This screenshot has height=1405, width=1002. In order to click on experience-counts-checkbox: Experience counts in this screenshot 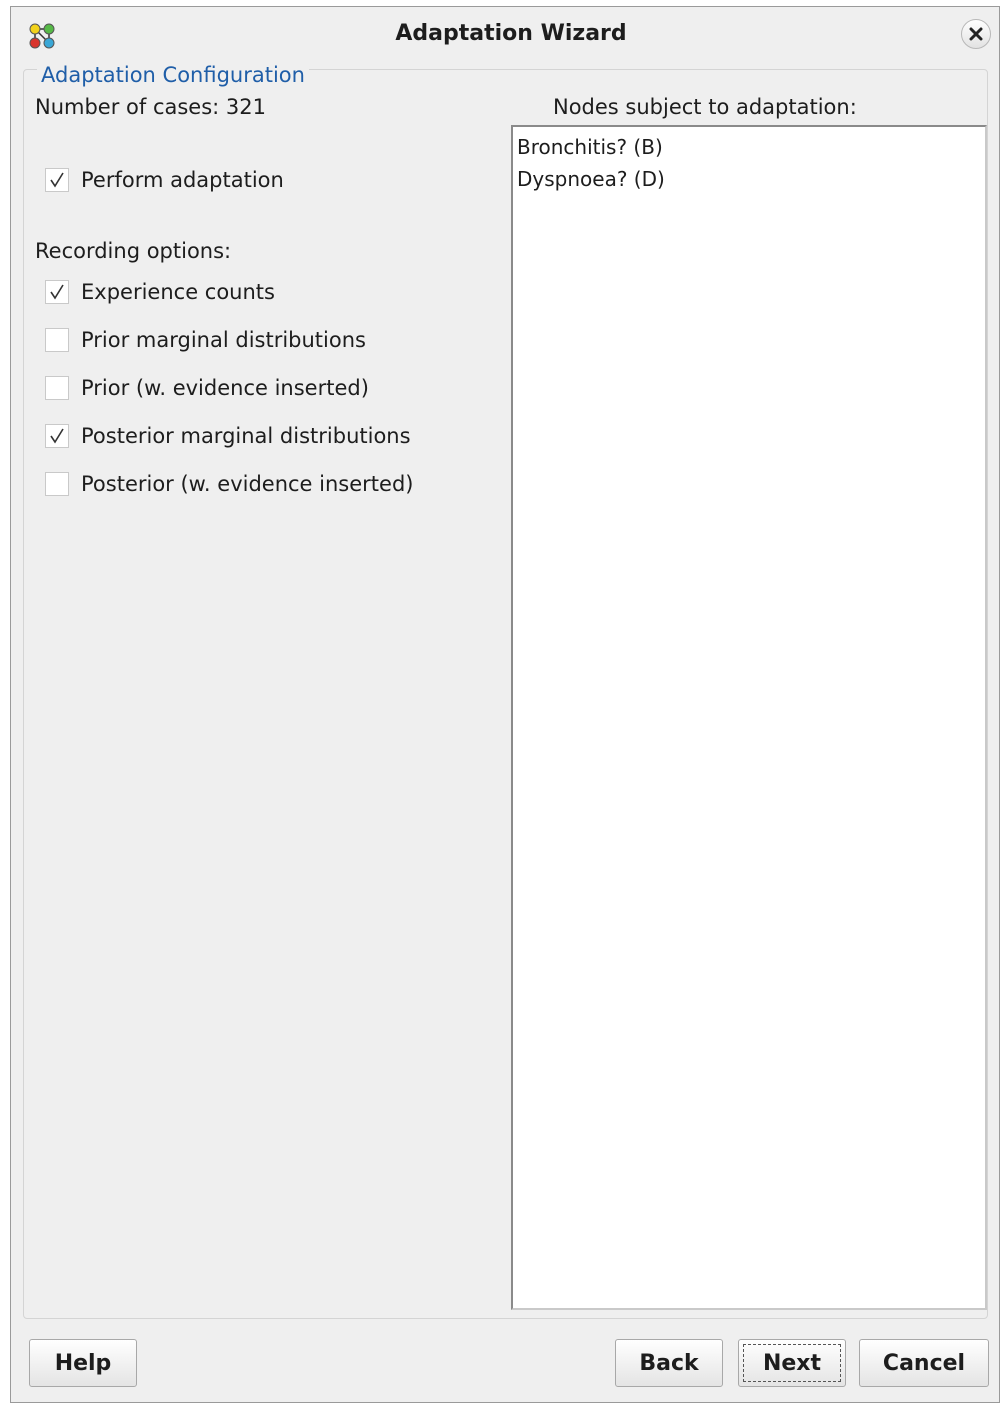, I will do `click(160, 292)`.